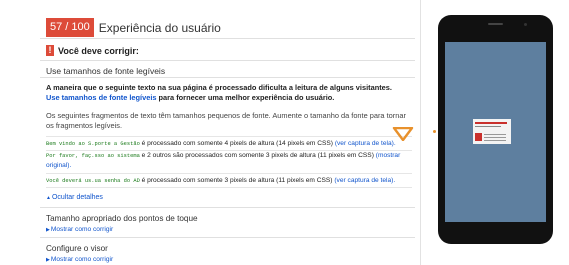  I want to click on page-thumbnail, so click(492, 131).